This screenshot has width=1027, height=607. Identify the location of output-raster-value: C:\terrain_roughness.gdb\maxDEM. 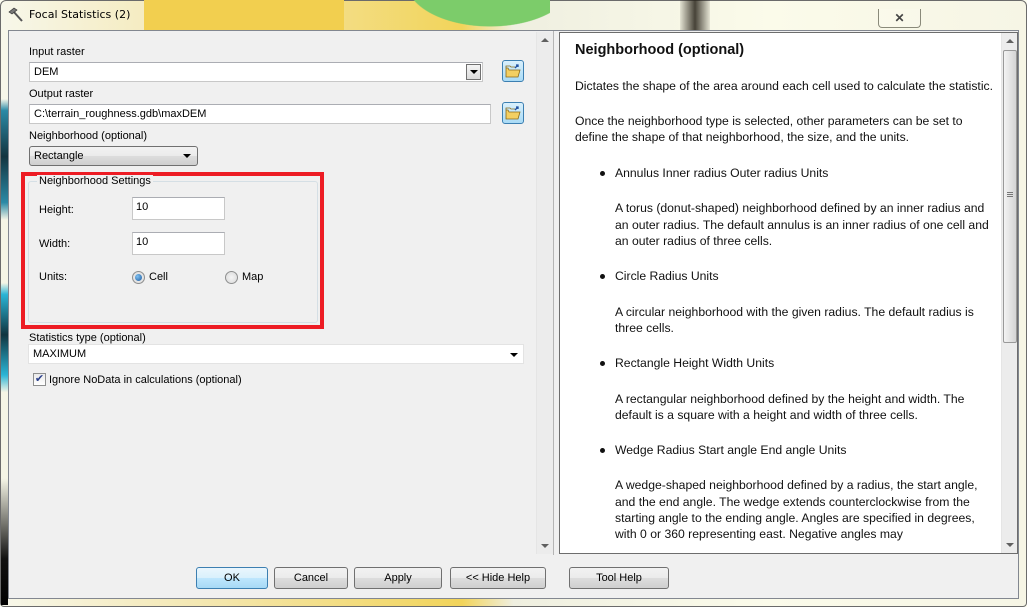
(120, 114).